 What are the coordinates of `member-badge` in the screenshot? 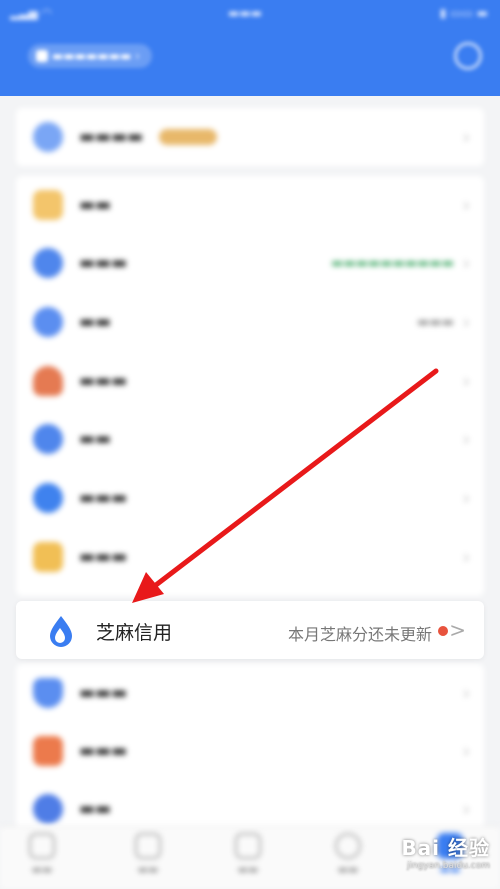 It's located at (187, 137).